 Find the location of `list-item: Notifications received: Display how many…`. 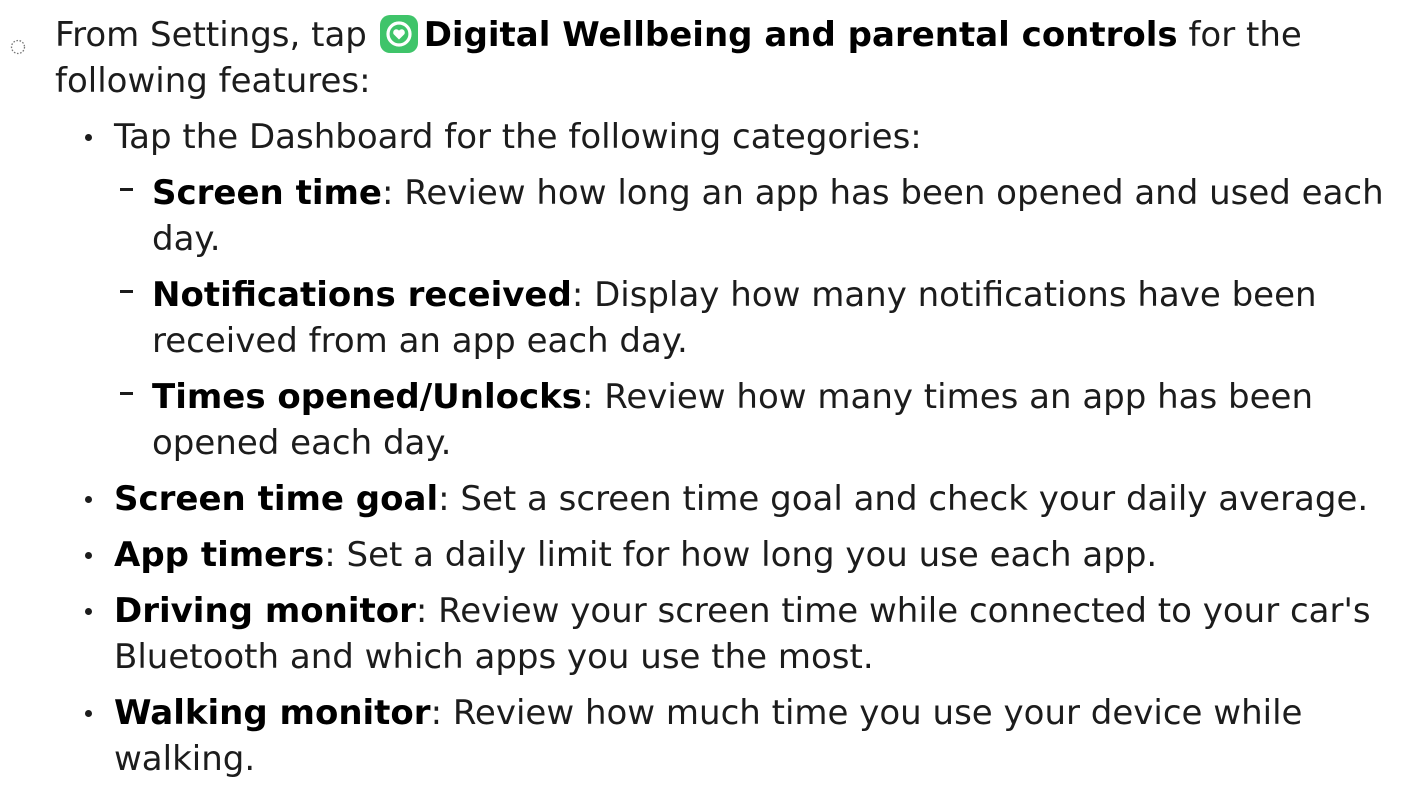

list-item: Notifications received: Display how many… is located at coordinates (760, 318).